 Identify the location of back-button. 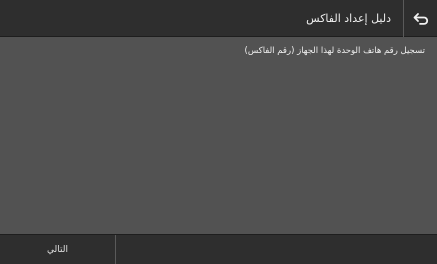
(420, 18).